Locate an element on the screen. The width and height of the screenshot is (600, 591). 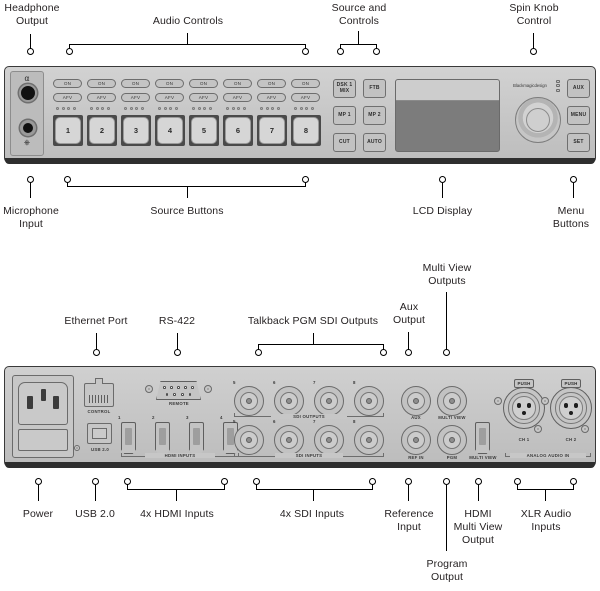
source-button-4: 4 is located at coordinates (170, 130).